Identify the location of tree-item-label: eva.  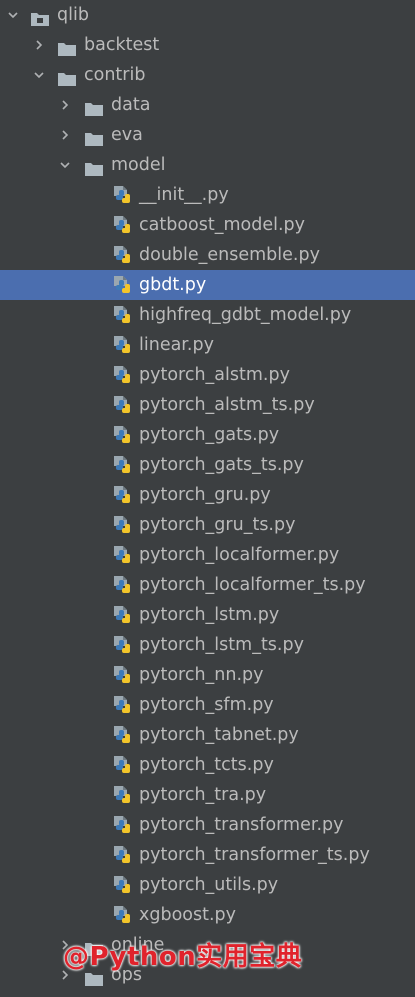
(127, 135).